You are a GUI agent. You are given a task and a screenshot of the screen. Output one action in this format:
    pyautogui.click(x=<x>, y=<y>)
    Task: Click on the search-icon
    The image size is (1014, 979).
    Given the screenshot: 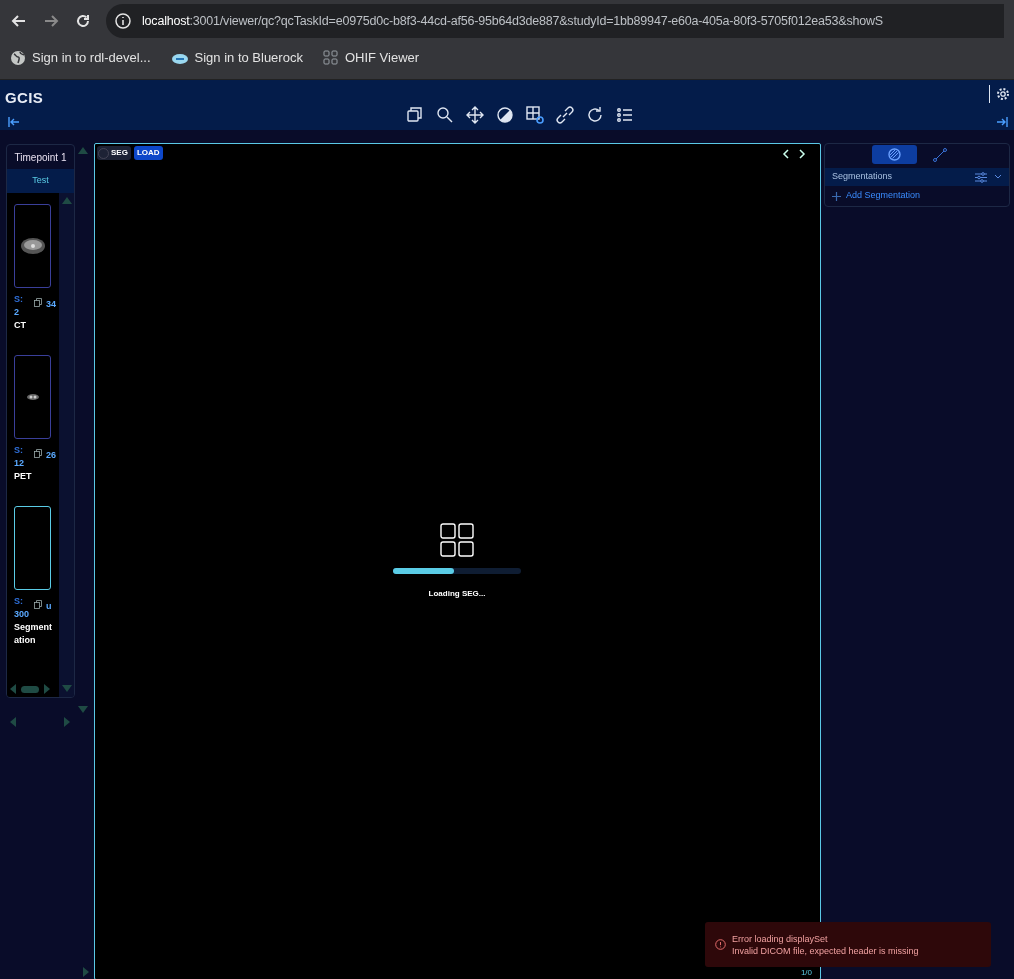 What is the action you would take?
    pyautogui.click(x=445, y=115)
    